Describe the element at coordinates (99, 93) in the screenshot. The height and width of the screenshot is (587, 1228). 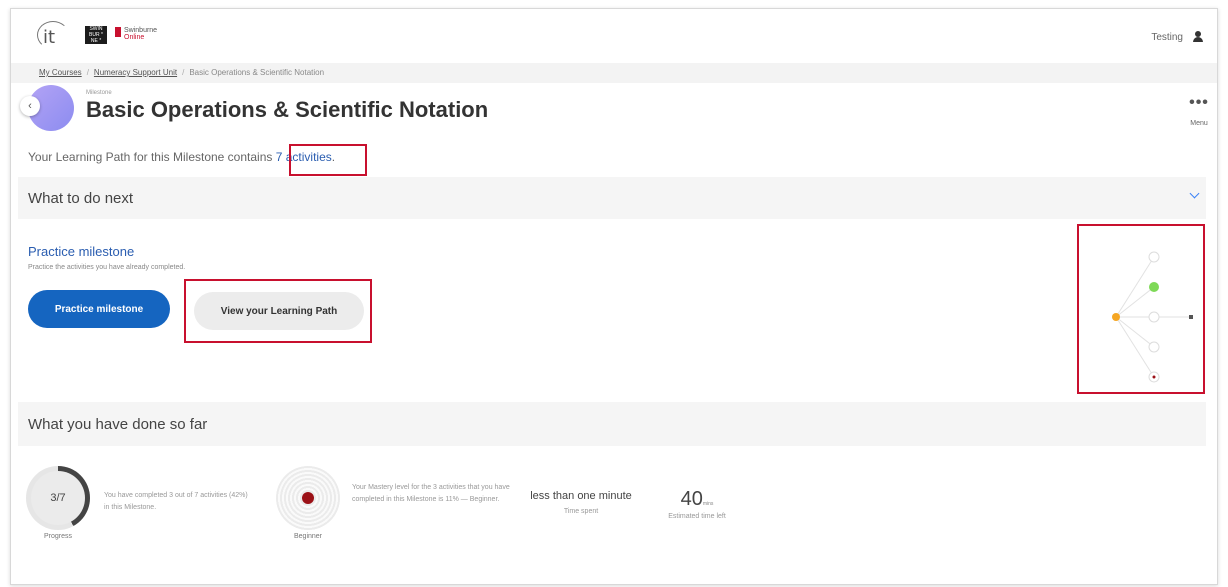
I see `milestone-kicker: Milestone` at that location.